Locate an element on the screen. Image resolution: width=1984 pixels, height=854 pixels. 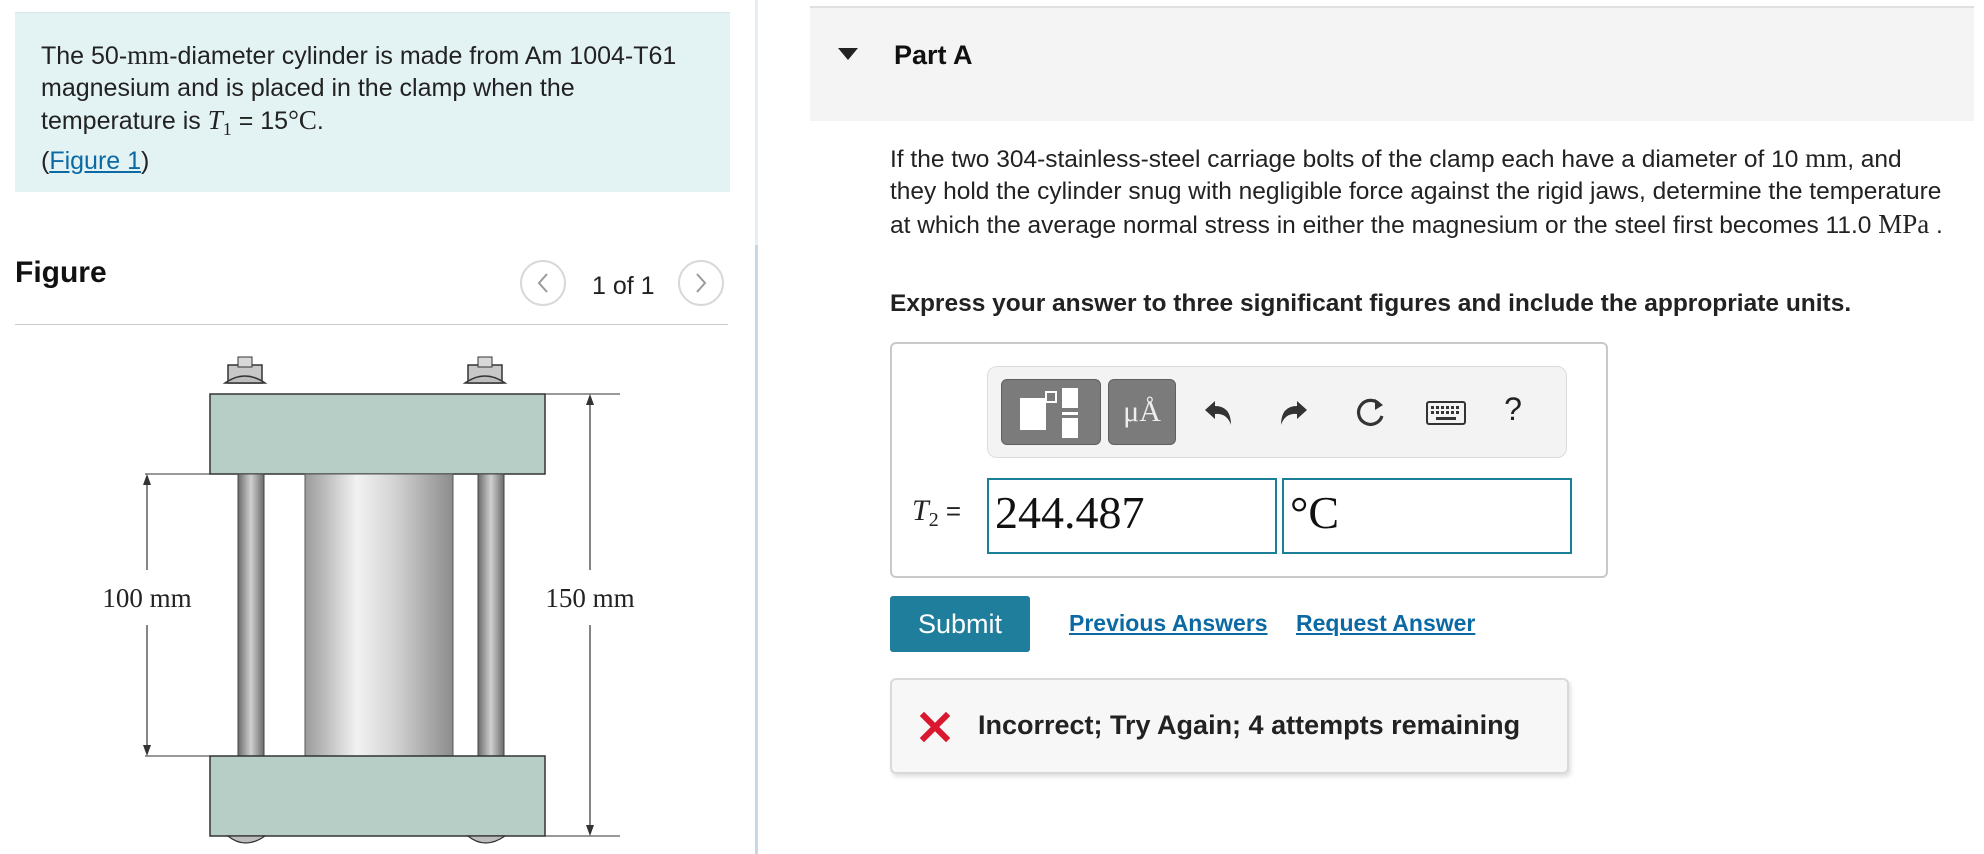
keyboard-button is located at coordinates (1446, 413).